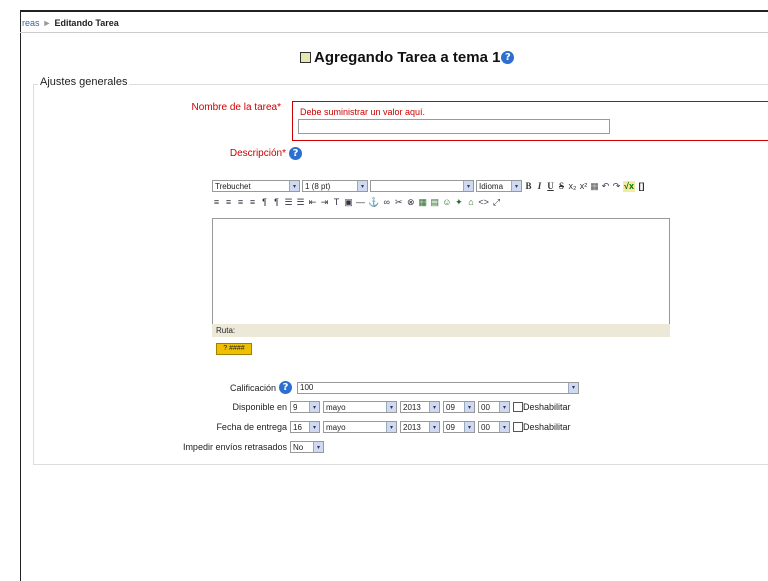  I want to click on ltr-icon: ¶, so click(264, 202).